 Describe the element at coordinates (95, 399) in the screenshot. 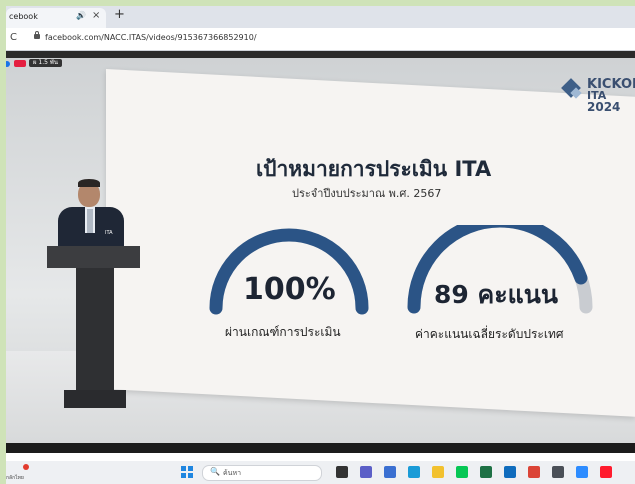

I see `podium-base` at that location.